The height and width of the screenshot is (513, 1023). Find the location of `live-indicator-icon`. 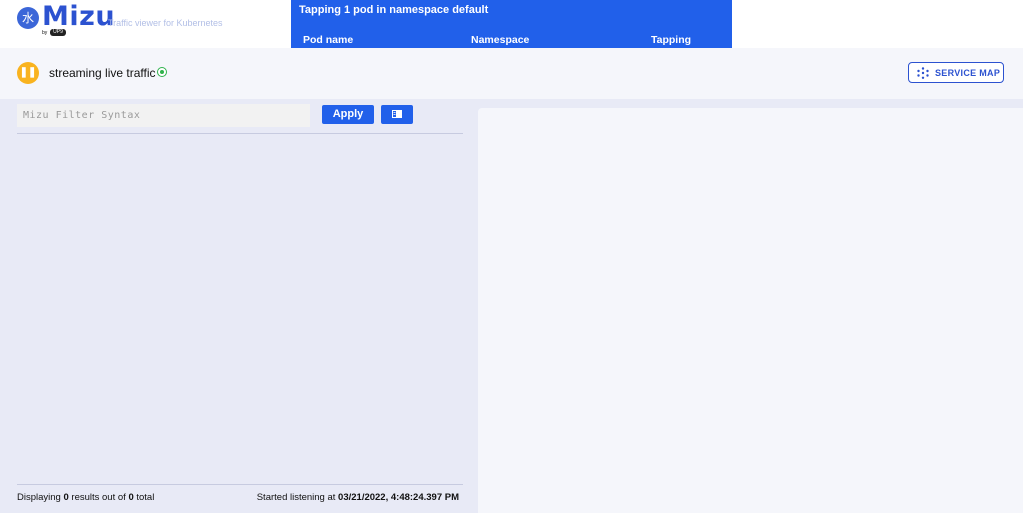

live-indicator-icon is located at coordinates (162, 72).